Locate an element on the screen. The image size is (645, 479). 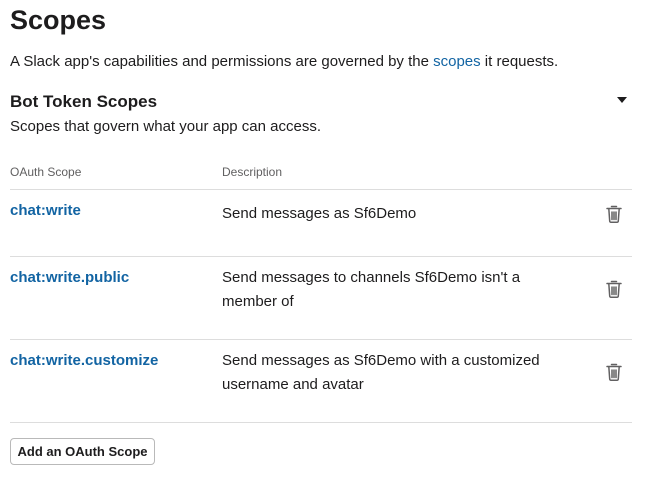
column-header-oauth-scope: OAuth Scope is located at coordinates (46, 172).